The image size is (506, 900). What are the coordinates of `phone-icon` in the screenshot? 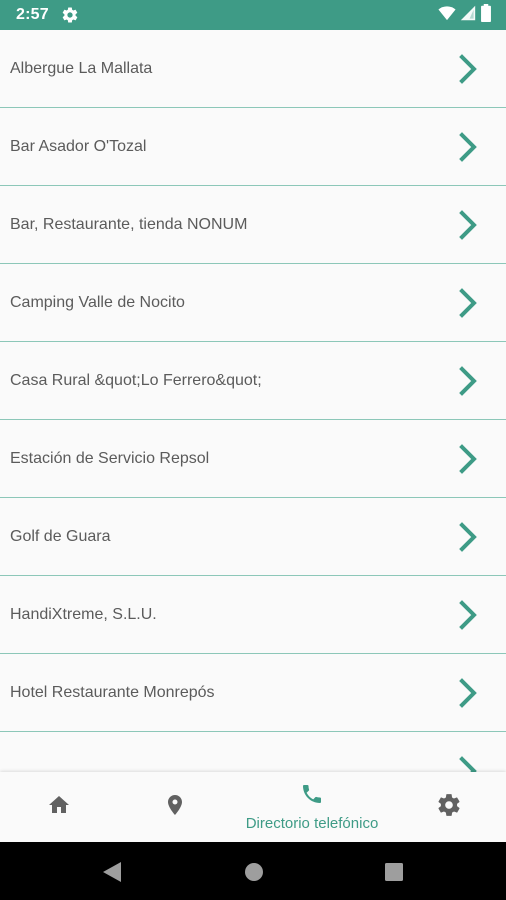 It's located at (312, 796).